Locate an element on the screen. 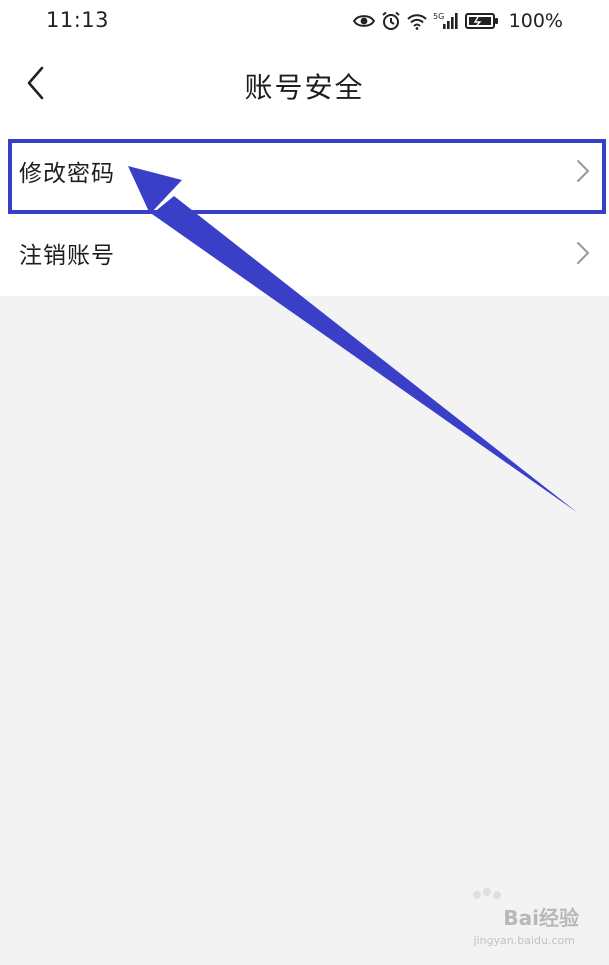  alarm-icon is located at coordinates (391, 21).